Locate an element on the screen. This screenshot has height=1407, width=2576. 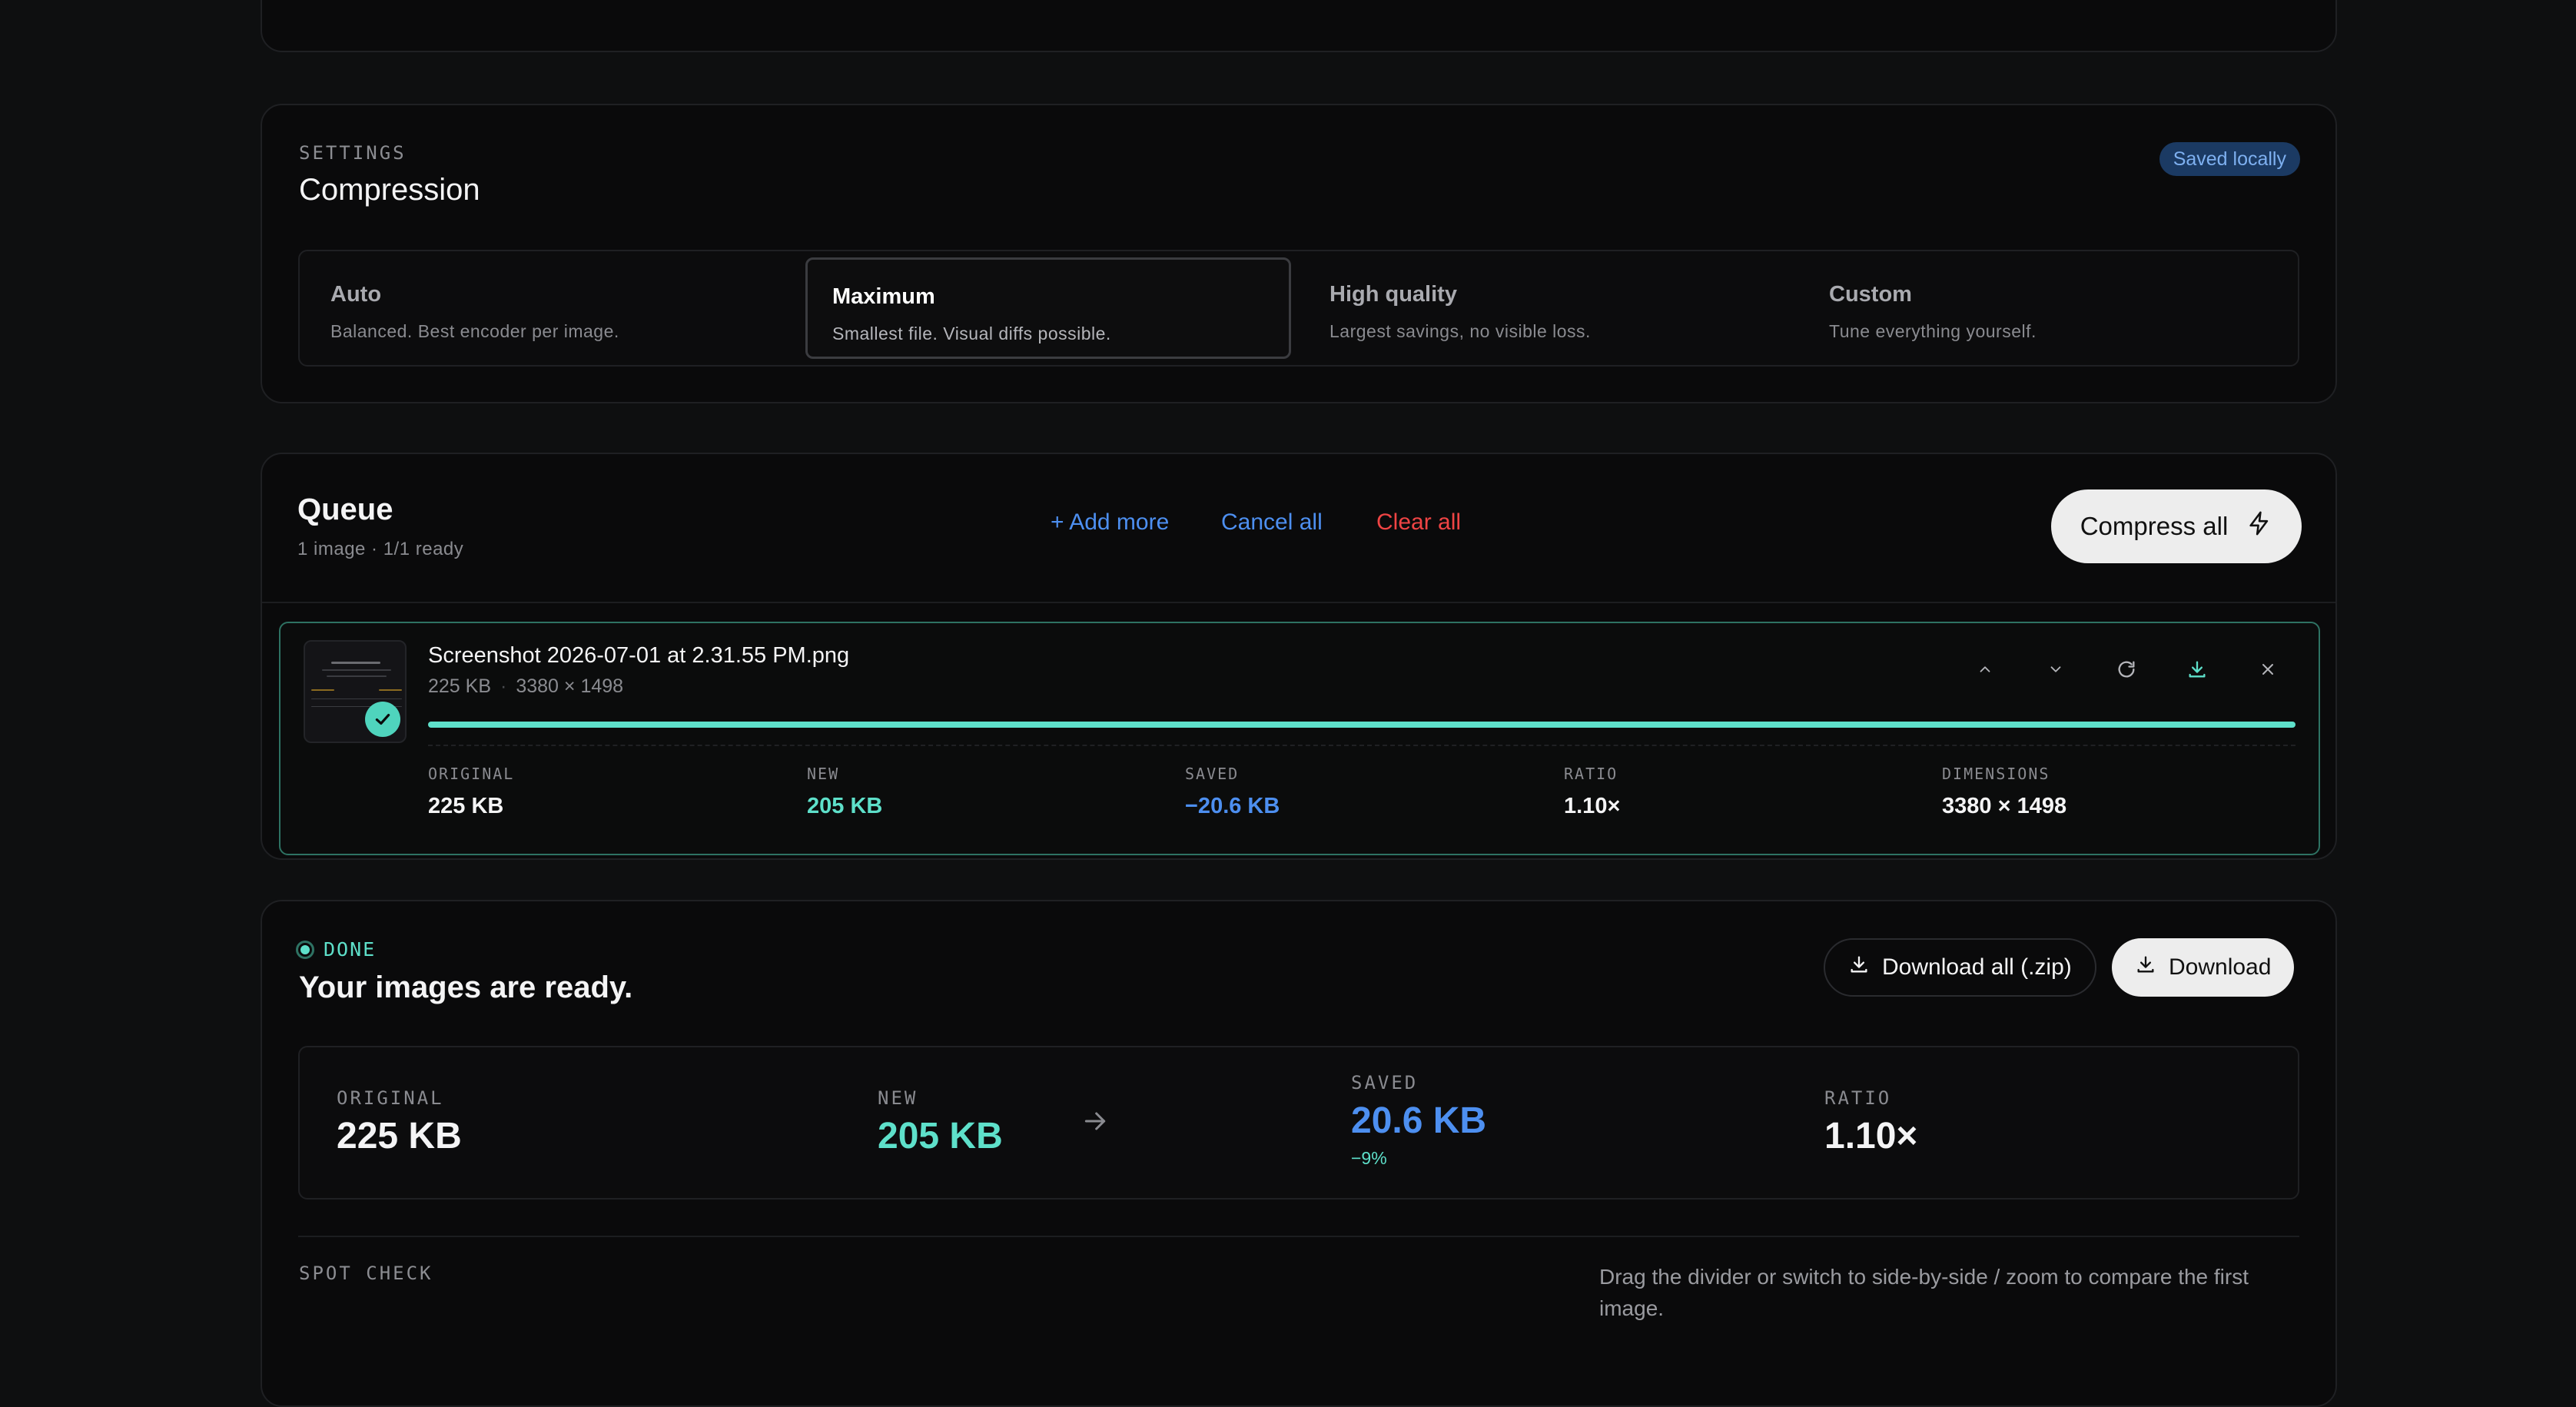
lightning-icon is located at coordinates (2259, 526).